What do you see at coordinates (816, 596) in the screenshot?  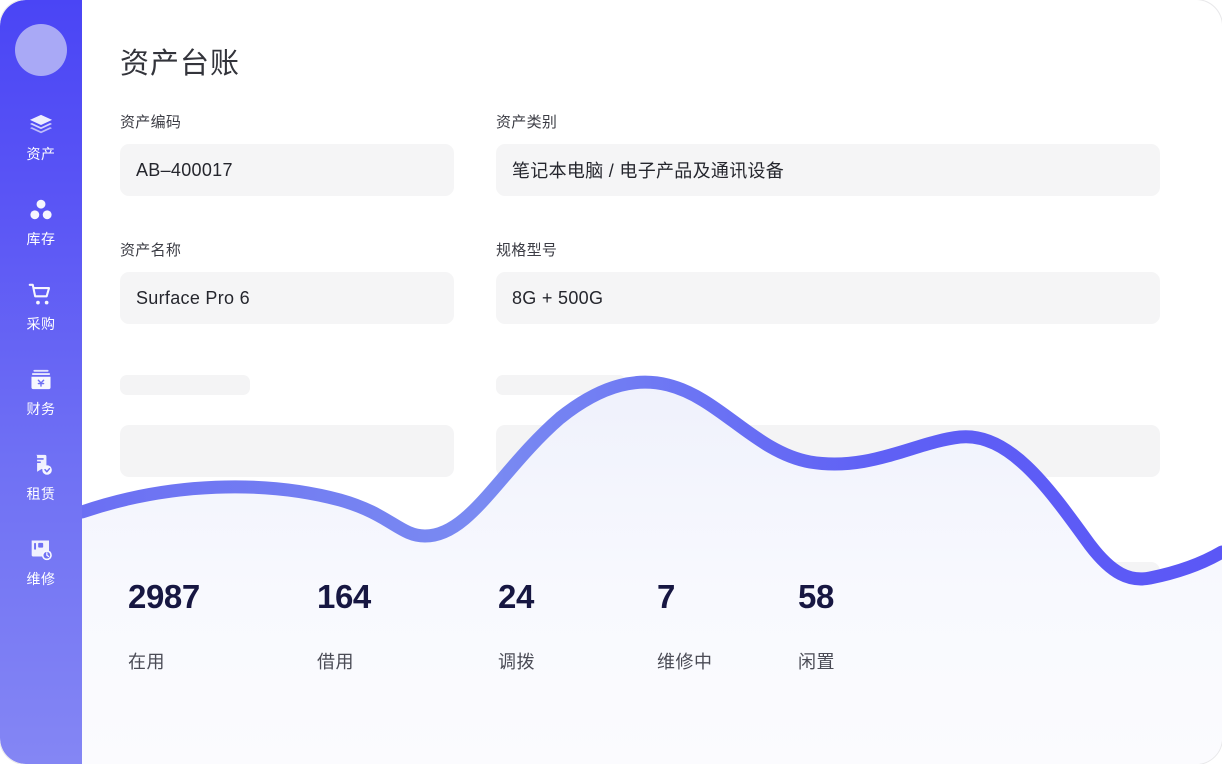 I see `stat-value: 58` at bounding box center [816, 596].